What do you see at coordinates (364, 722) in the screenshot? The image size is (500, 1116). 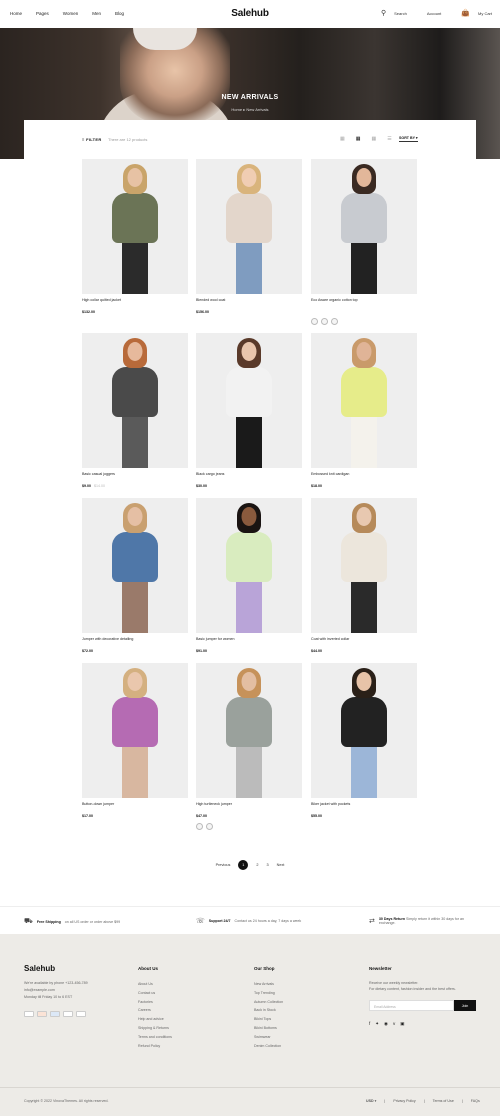 I see `model-torso` at bounding box center [364, 722].